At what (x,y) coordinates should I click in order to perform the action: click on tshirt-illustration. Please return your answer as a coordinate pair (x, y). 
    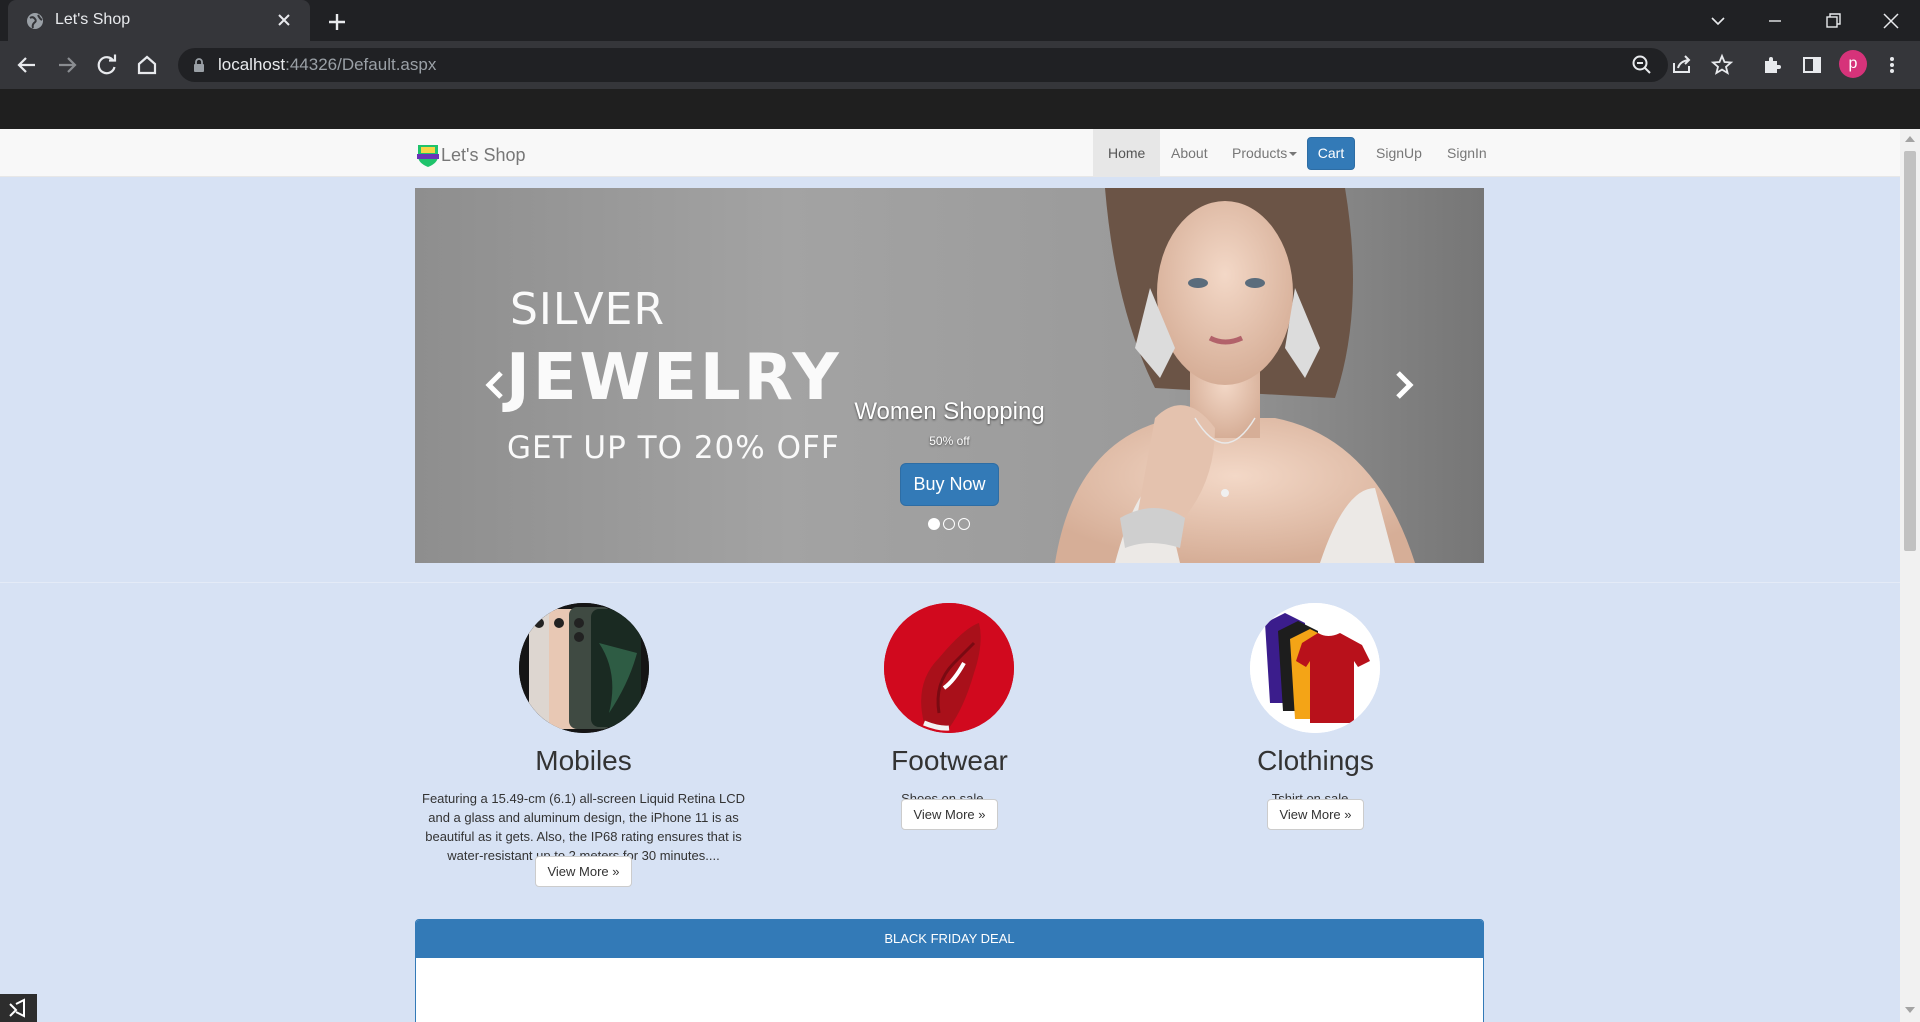
    Looking at the image, I should click on (1315, 668).